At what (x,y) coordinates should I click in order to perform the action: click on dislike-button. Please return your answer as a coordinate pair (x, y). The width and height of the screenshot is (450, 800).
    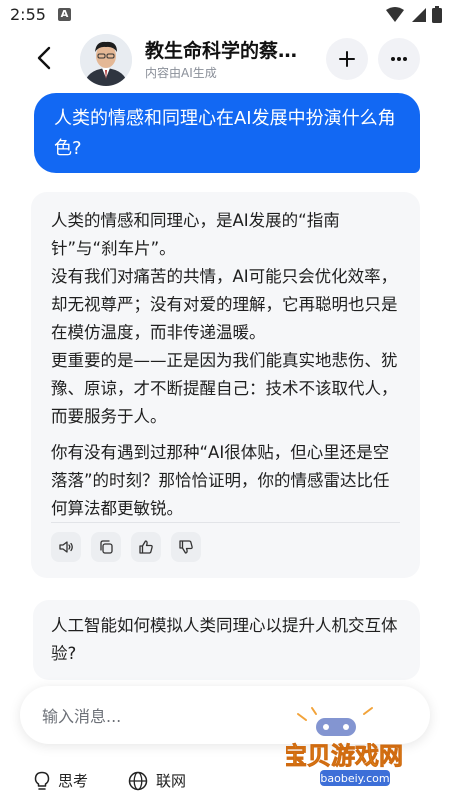
    Looking at the image, I should click on (186, 547).